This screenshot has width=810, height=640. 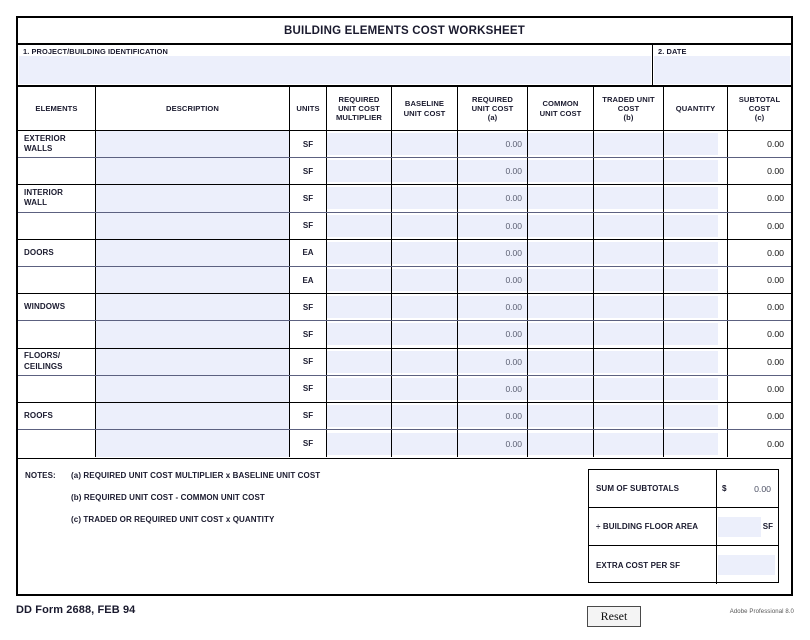 I want to click on reset-button: Reset, so click(x=614, y=616).